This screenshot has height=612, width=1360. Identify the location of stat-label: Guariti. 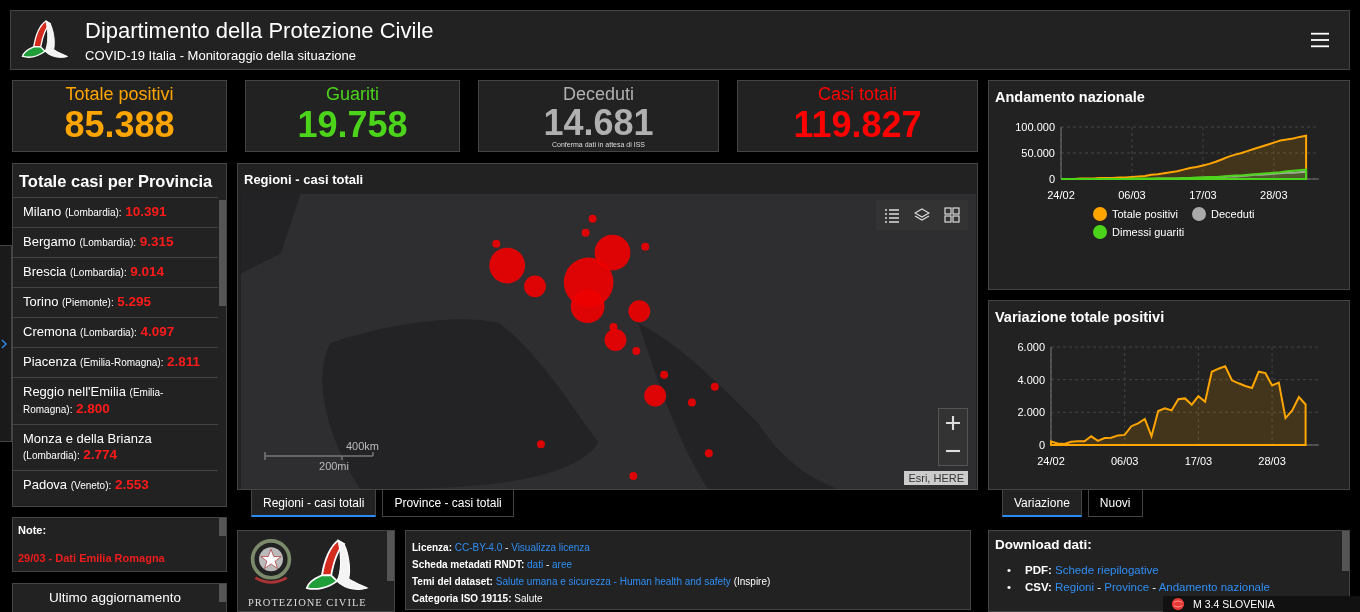
(352, 94).